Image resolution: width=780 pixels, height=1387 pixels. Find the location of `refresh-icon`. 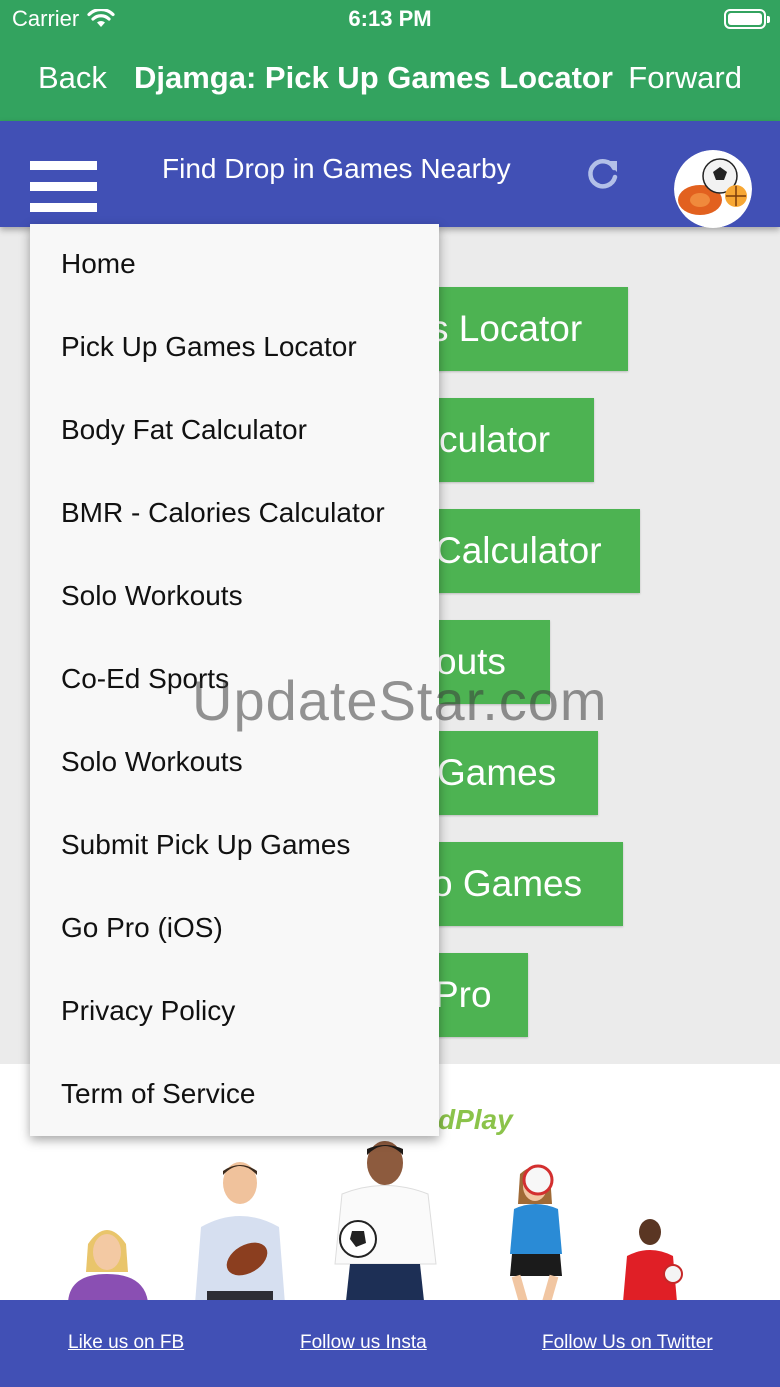

refresh-icon is located at coordinates (603, 174).